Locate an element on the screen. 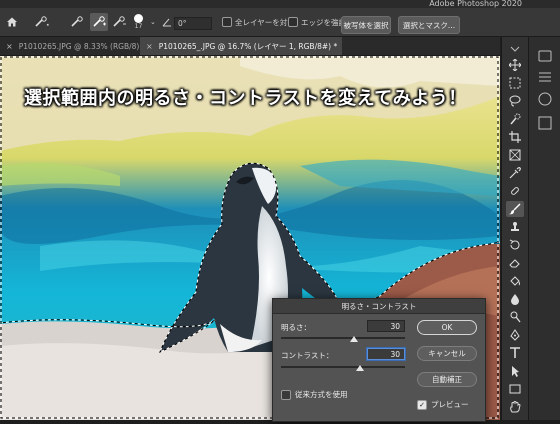 This screenshot has height=424, width=560. enhance-edge-box is located at coordinates (293, 22).